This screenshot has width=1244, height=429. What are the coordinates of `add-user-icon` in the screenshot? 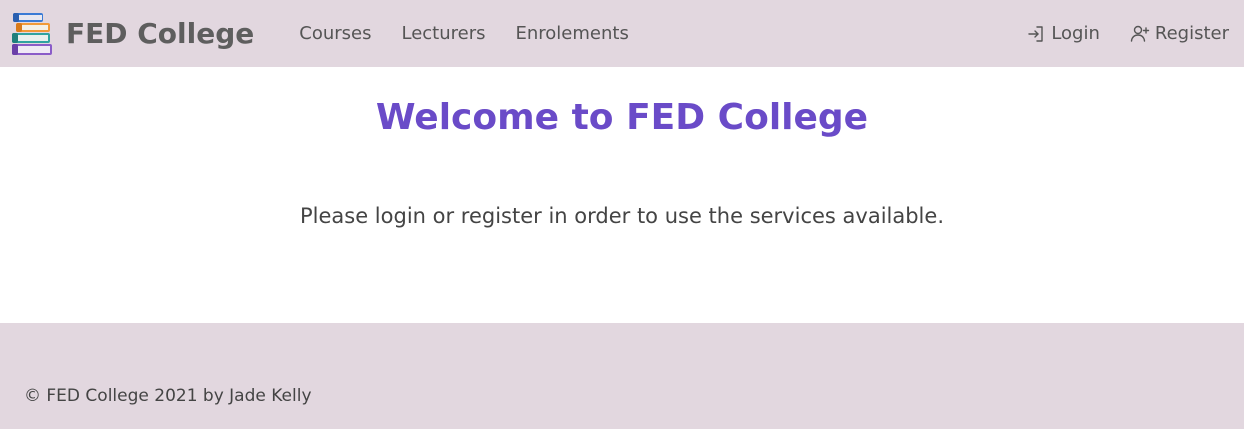 It's located at (1140, 33).